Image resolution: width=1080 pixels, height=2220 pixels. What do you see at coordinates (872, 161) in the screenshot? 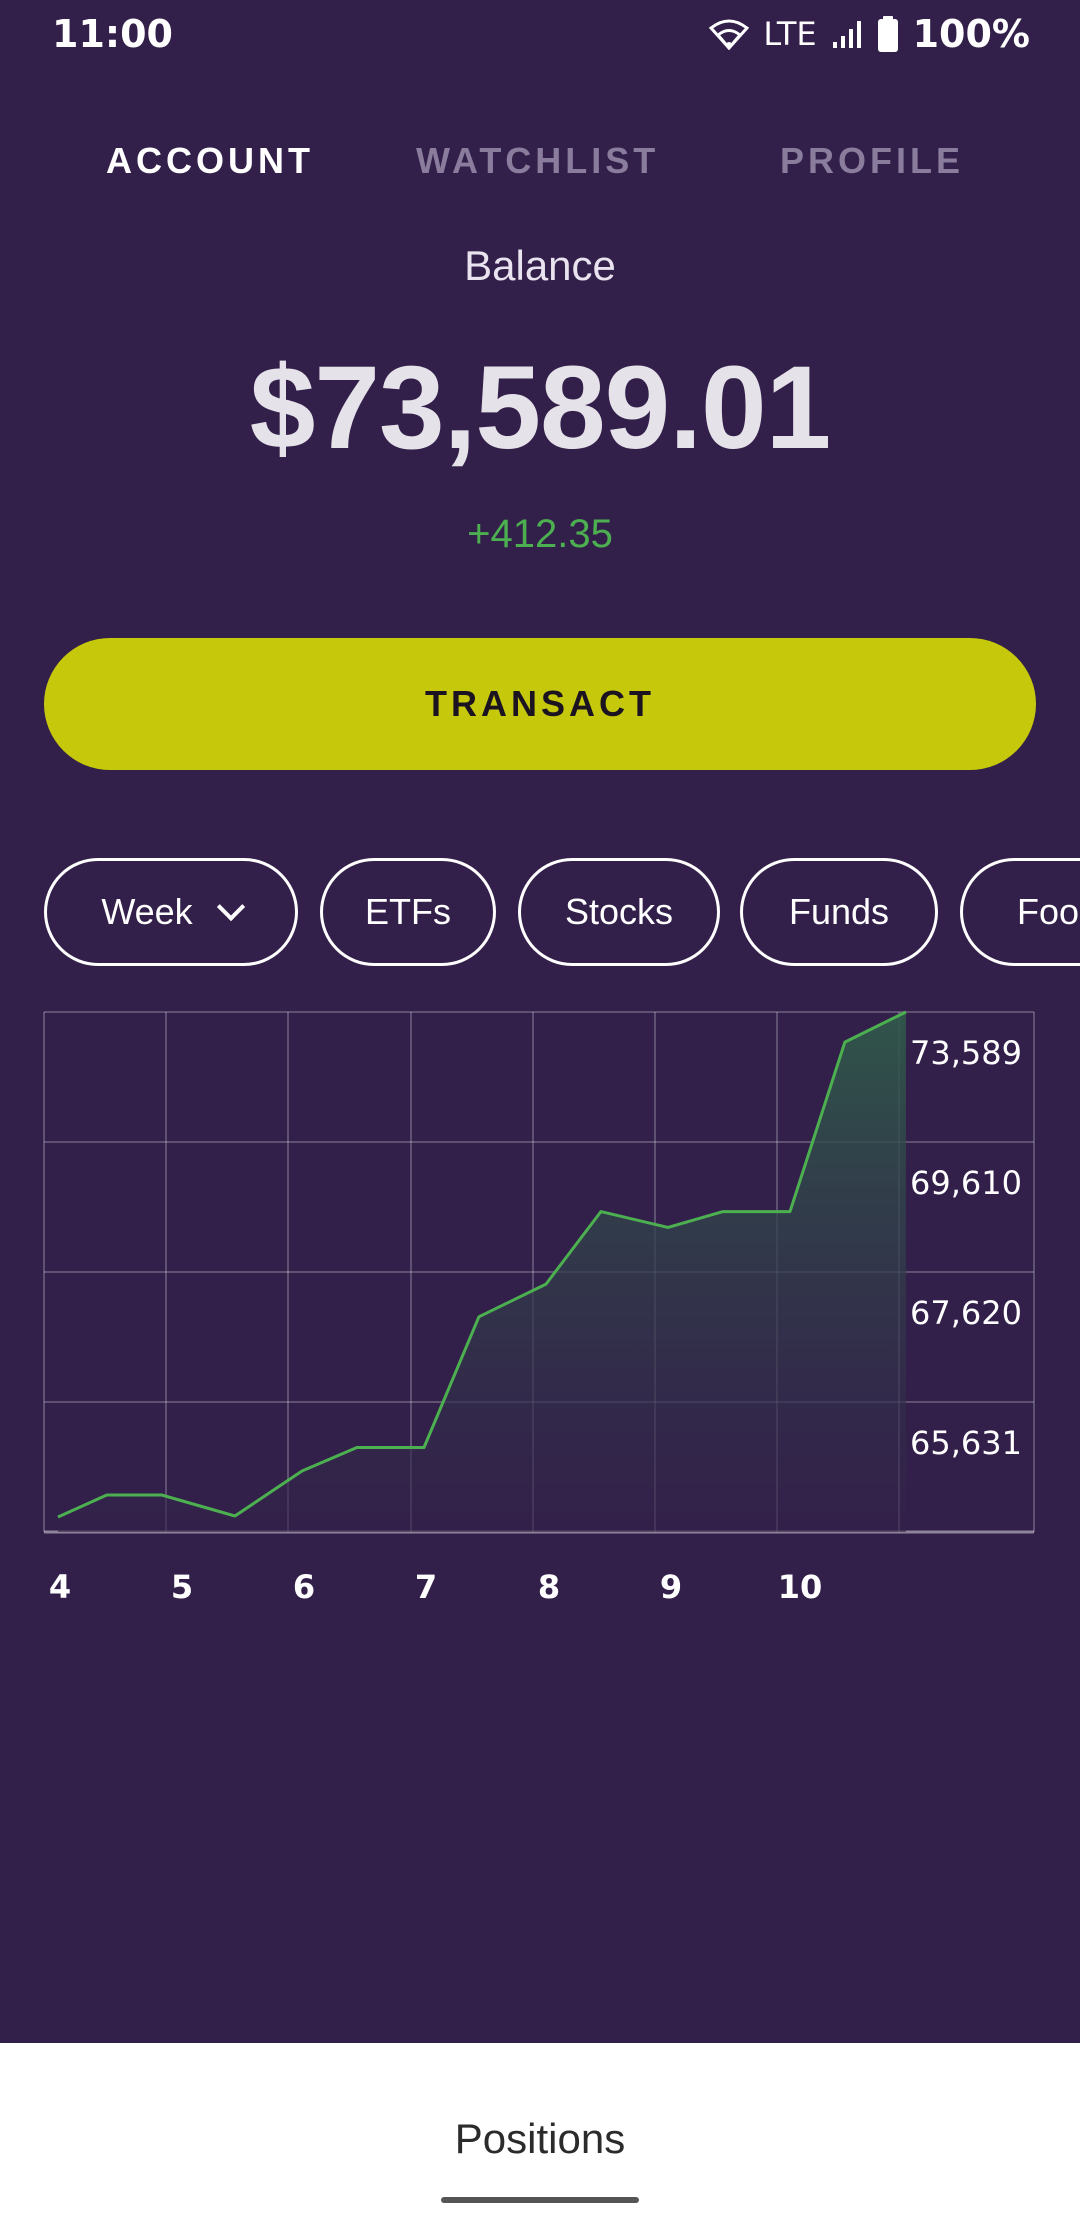
I see `tab-profile: PROFILE` at bounding box center [872, 161].